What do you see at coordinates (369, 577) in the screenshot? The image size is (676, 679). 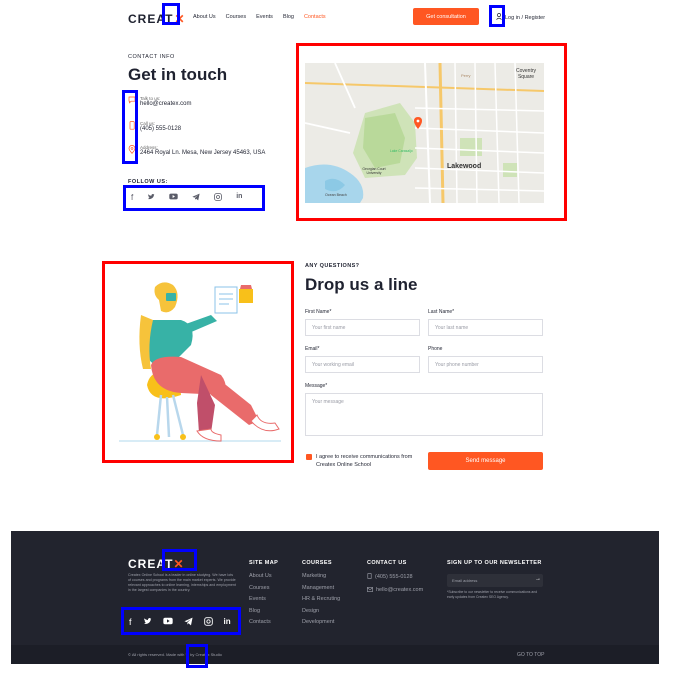 I see `phone-icon` at bounding box center [369, 577].